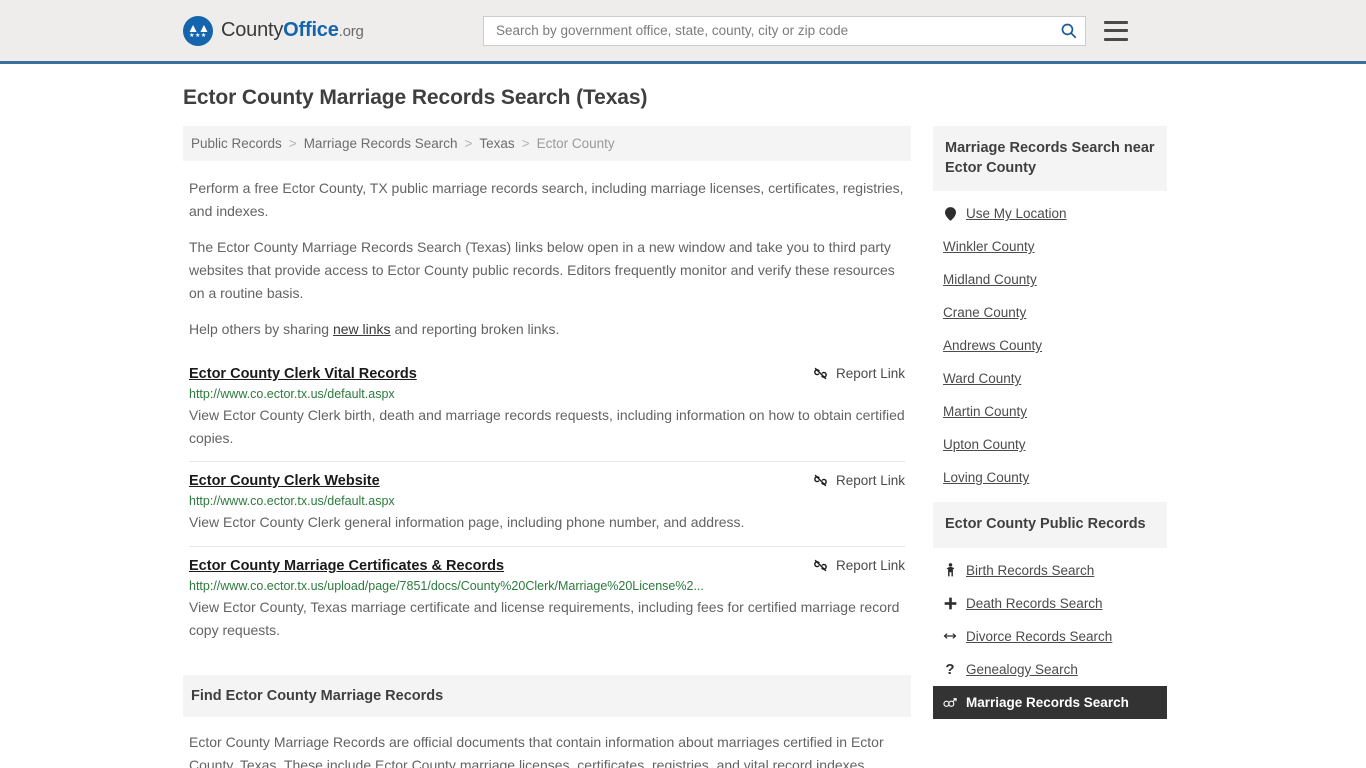 This screenshot has height=768, width=1366. I want to click on share-text-after: and reporting broken links., so click(475, 329).